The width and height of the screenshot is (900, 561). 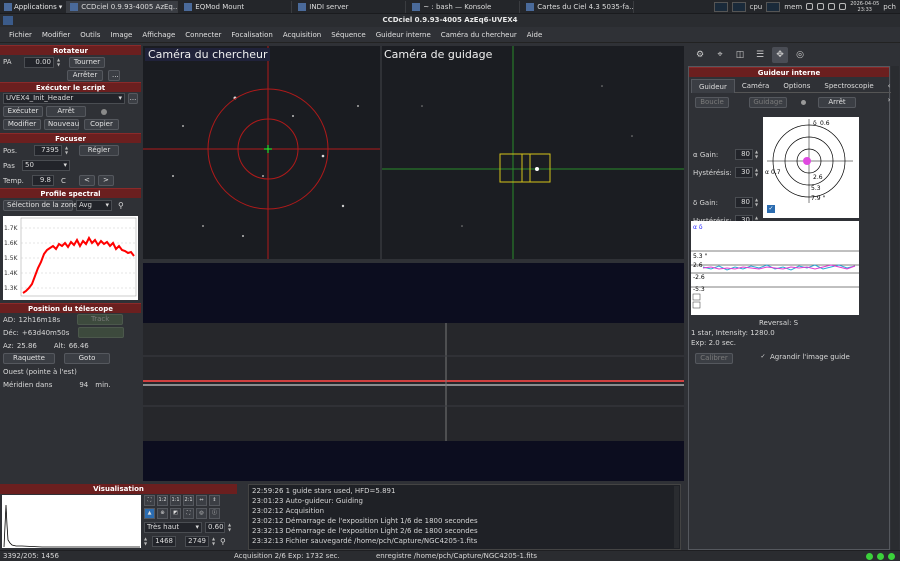 I want to click on spectral-mode-select: Avg, so click(x=94, y=205).